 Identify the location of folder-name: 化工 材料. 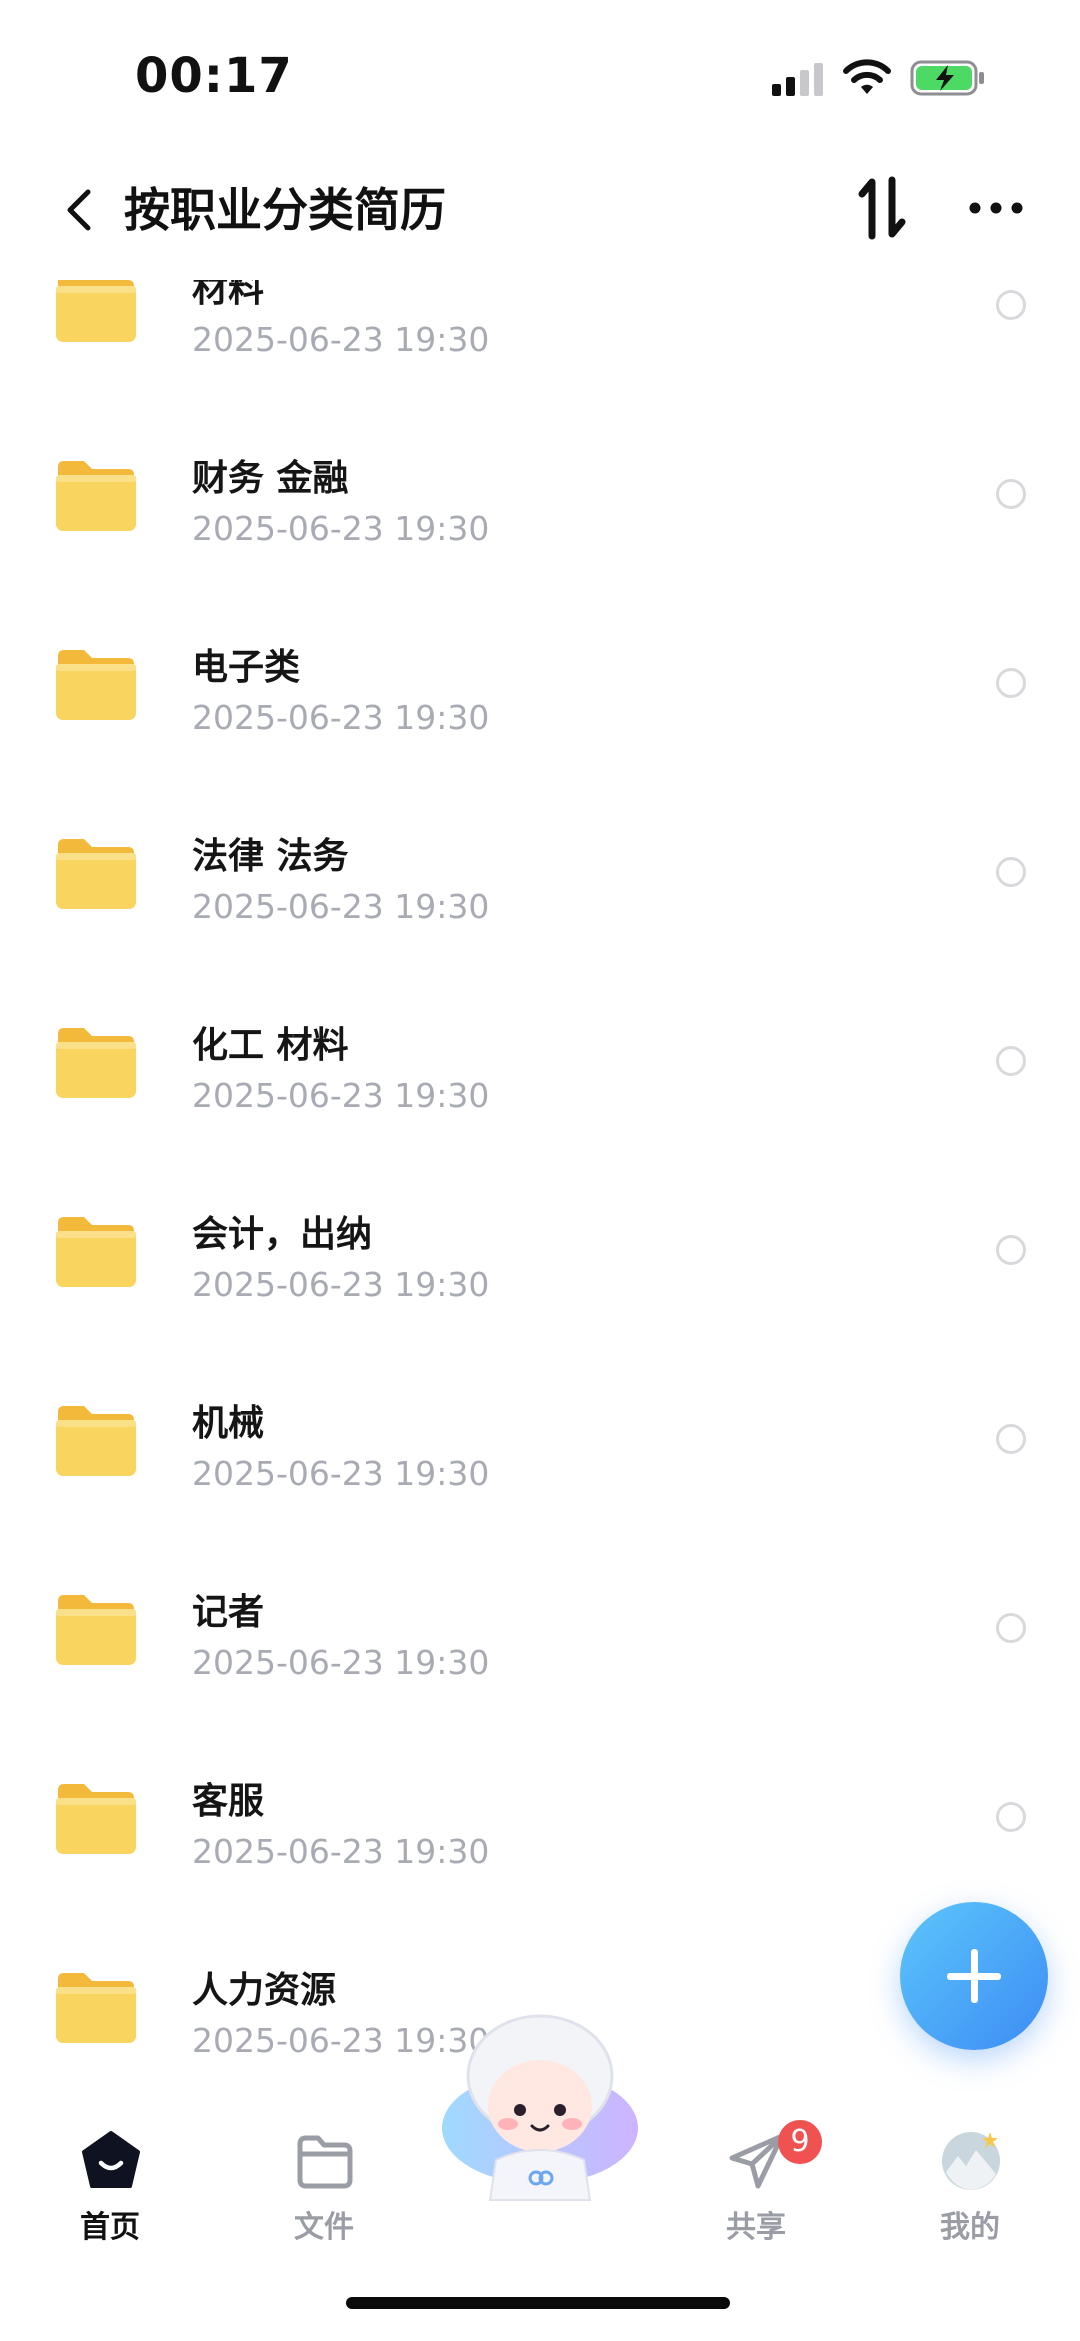
(270, 1045).